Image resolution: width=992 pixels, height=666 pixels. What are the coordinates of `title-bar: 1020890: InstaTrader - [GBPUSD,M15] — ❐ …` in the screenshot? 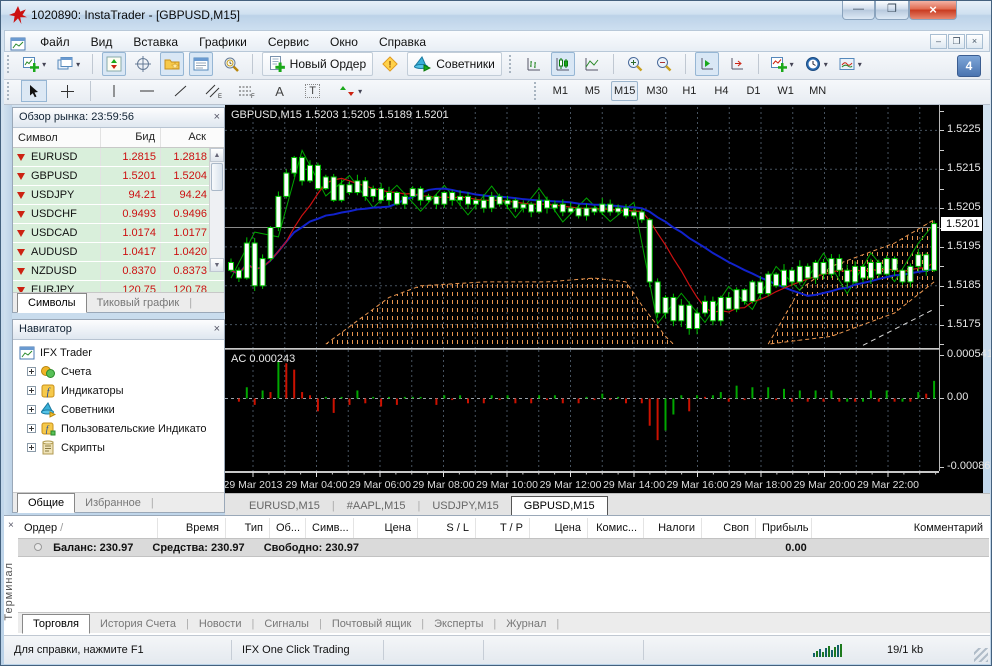 It's located at (496, 15).